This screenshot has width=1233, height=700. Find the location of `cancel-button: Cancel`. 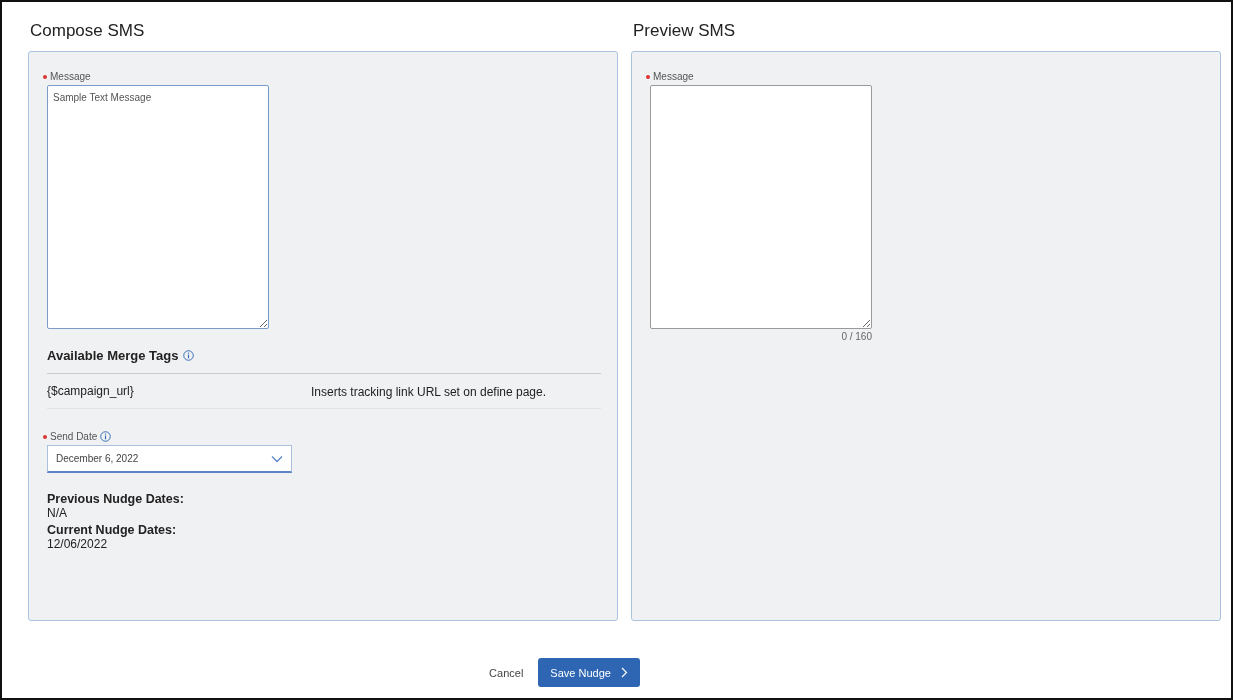

cancel-button: Cancel is located at coordinates (506, 672).